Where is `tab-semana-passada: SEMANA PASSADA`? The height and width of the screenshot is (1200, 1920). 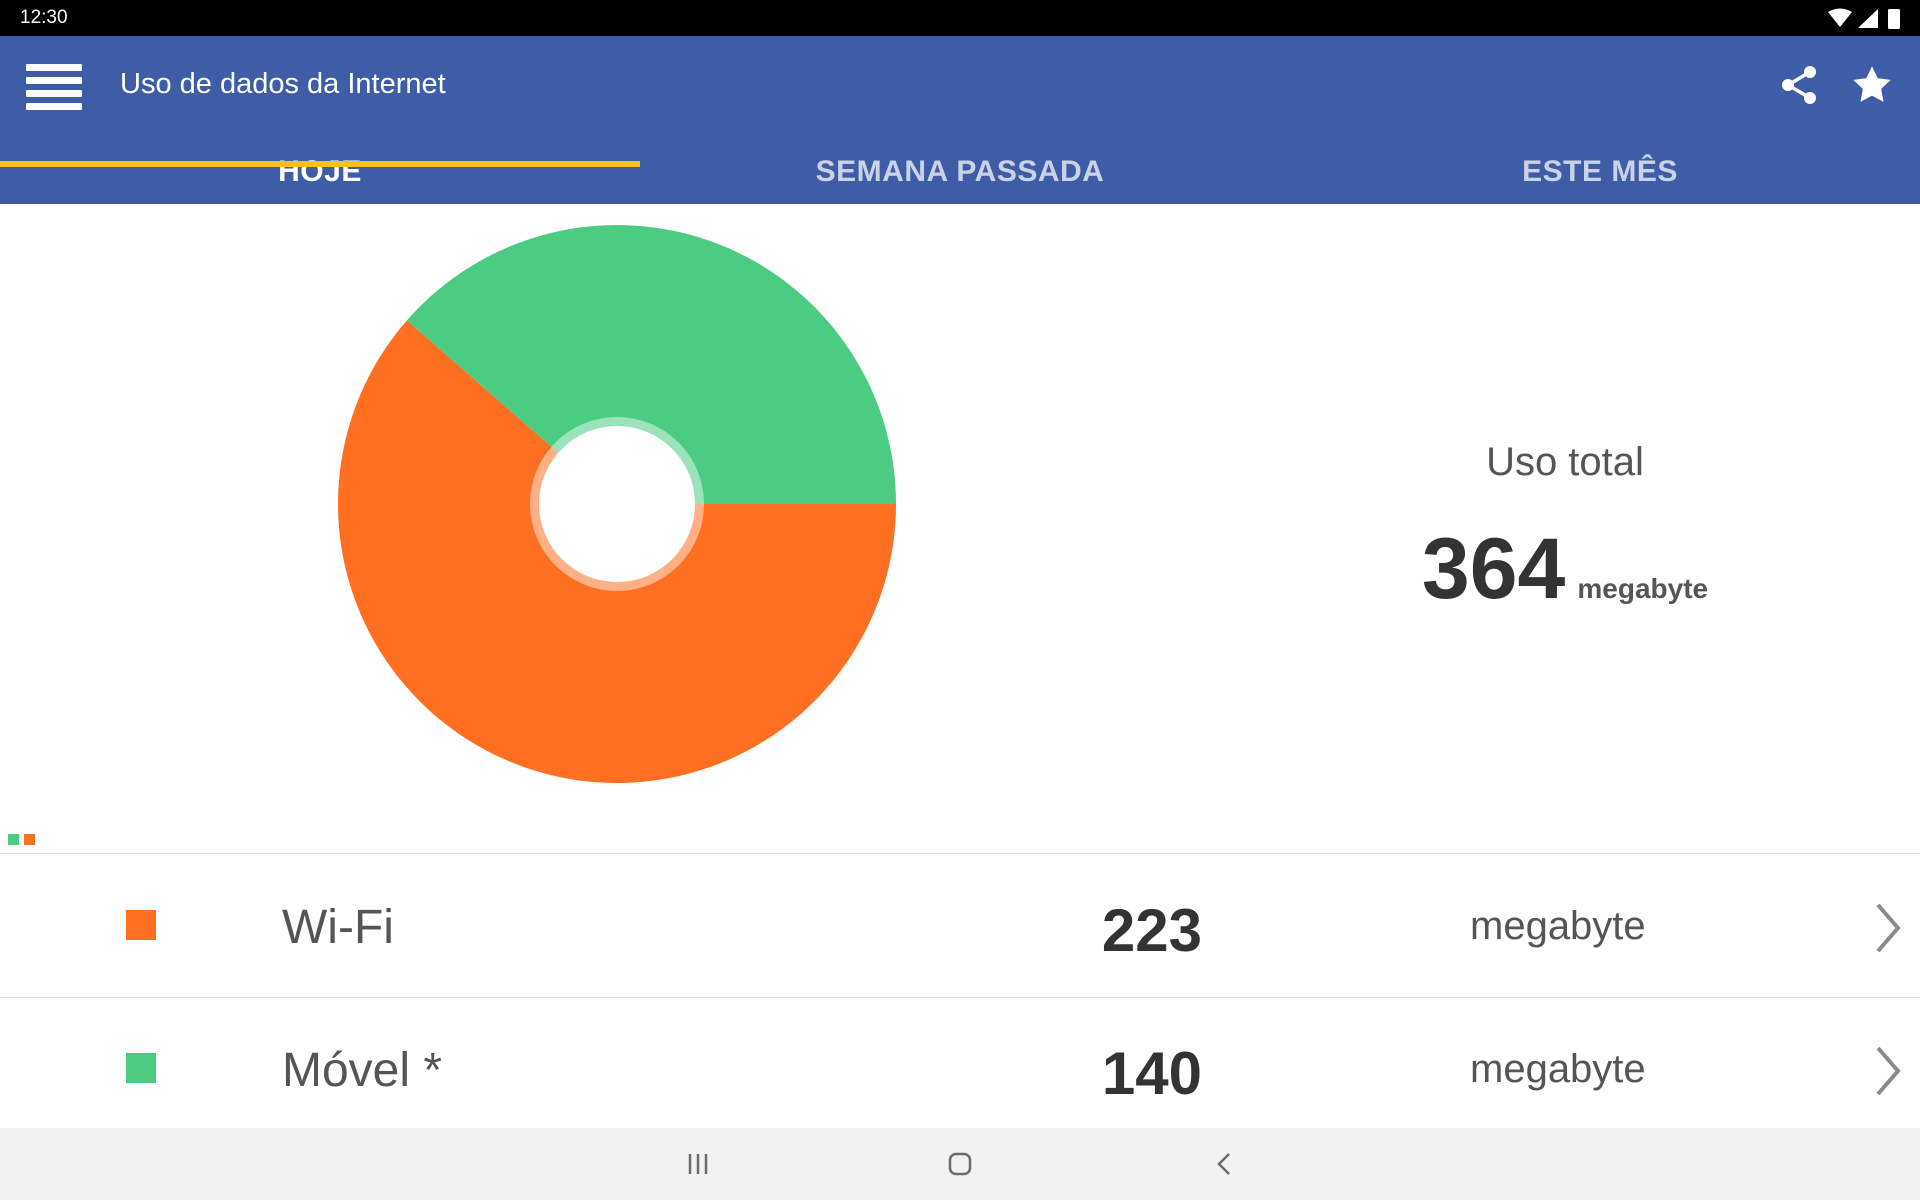 tab-semana-passada: SEMANA PASSADA is located at coordinates (960, 175).